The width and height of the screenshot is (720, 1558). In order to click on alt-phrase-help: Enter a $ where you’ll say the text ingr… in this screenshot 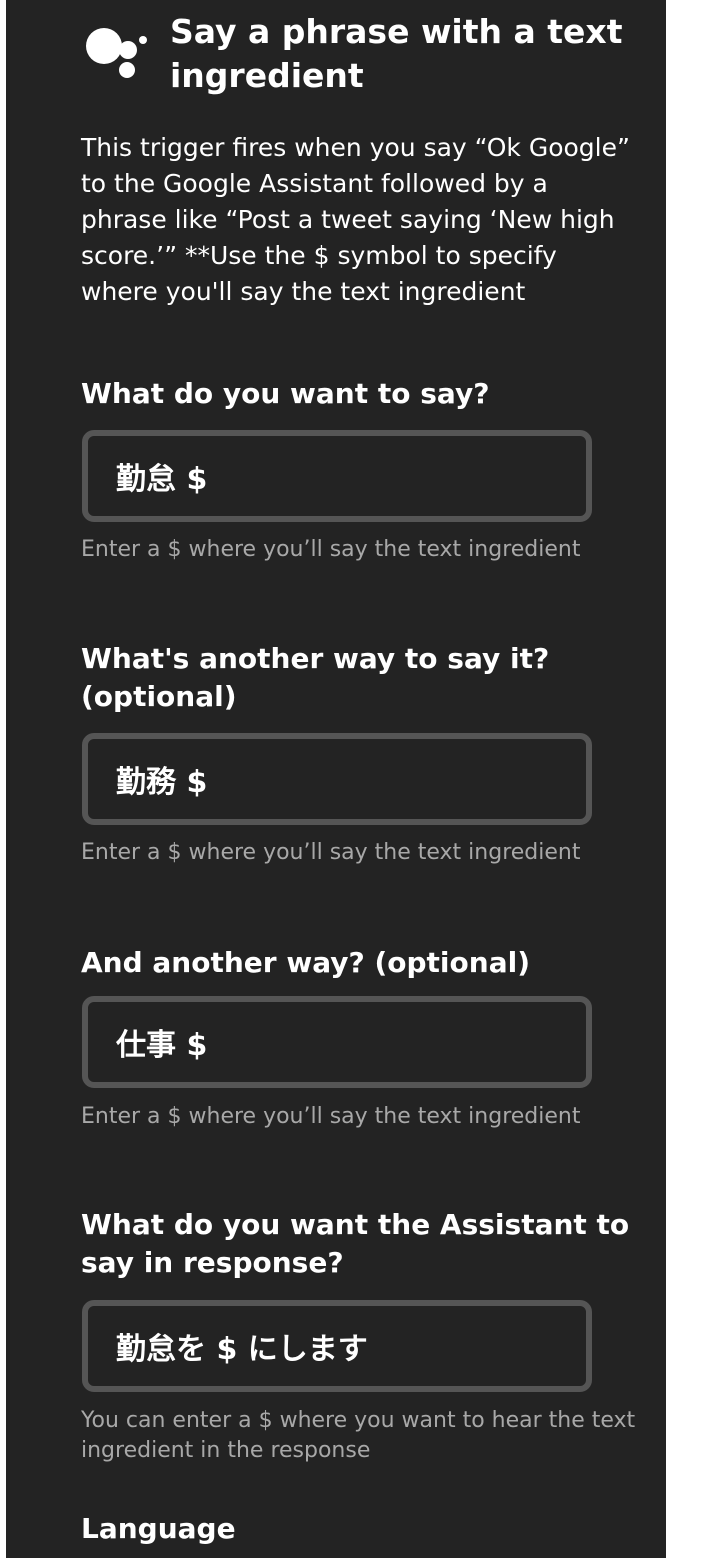, I will do `click(331, 852)`.